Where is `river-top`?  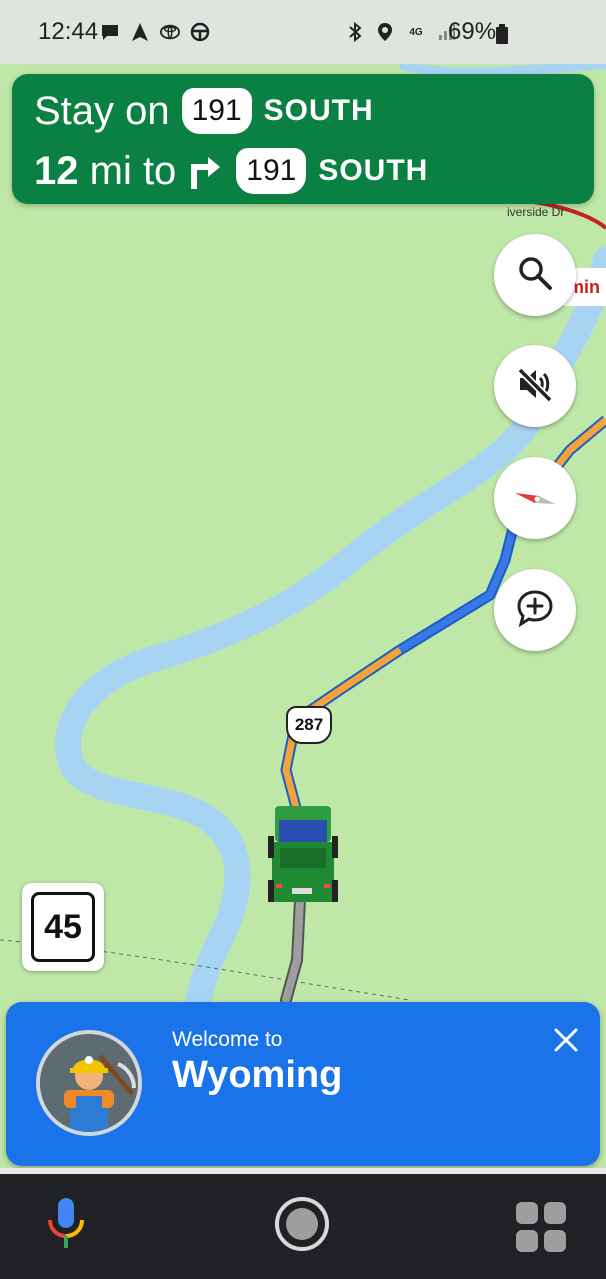
river-top is located at coordinates (502, 71).